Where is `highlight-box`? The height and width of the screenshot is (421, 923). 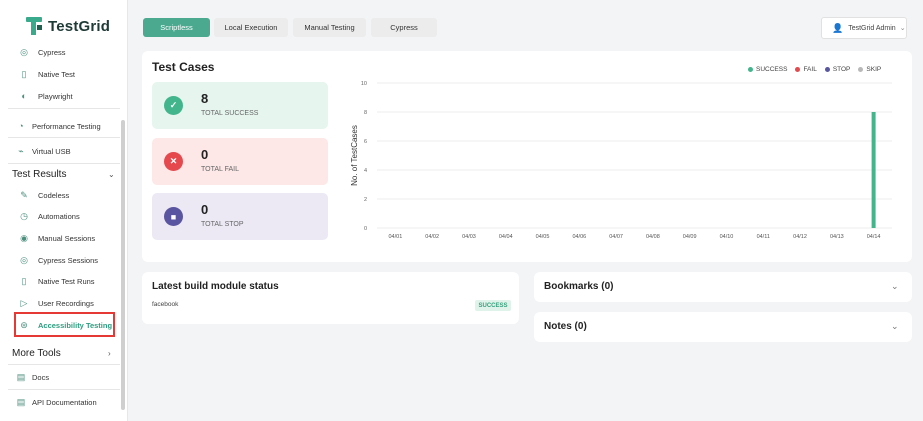
highlight-box is located at coordinates (64, 324).